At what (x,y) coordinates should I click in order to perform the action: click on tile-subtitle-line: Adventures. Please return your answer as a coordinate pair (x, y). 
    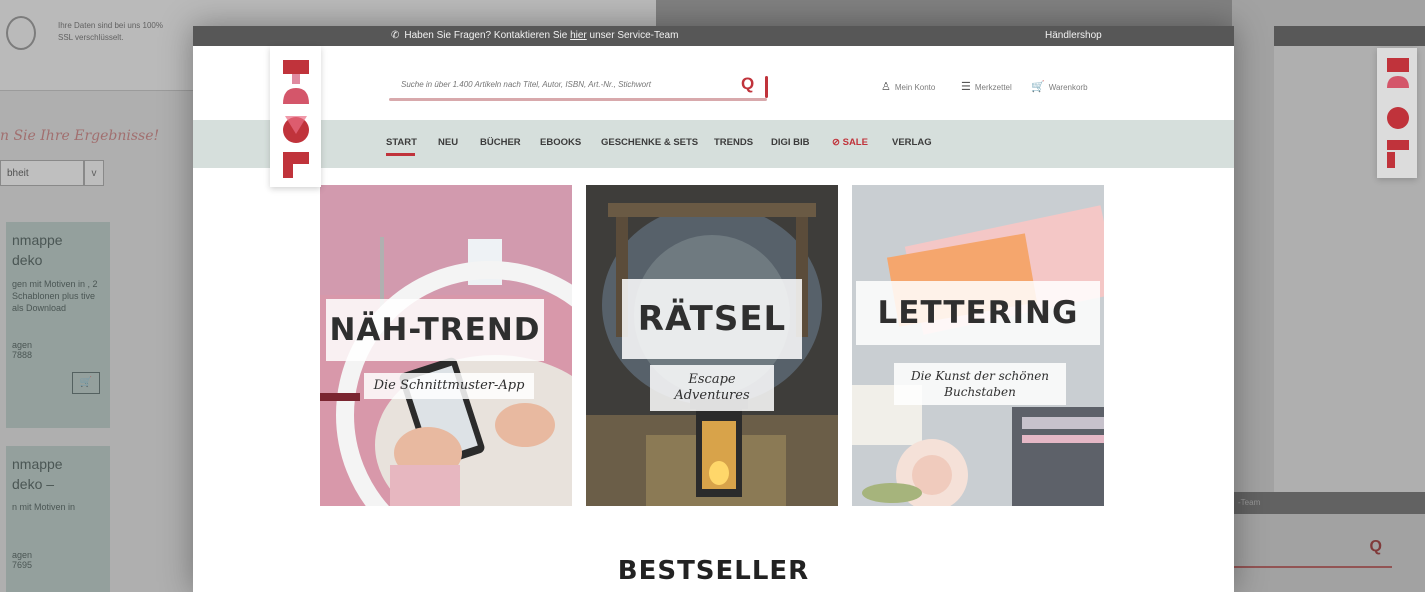
    Looking at the image, I should click on (712, 395).